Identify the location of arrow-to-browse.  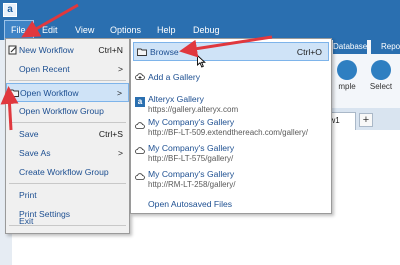
(226, 46).